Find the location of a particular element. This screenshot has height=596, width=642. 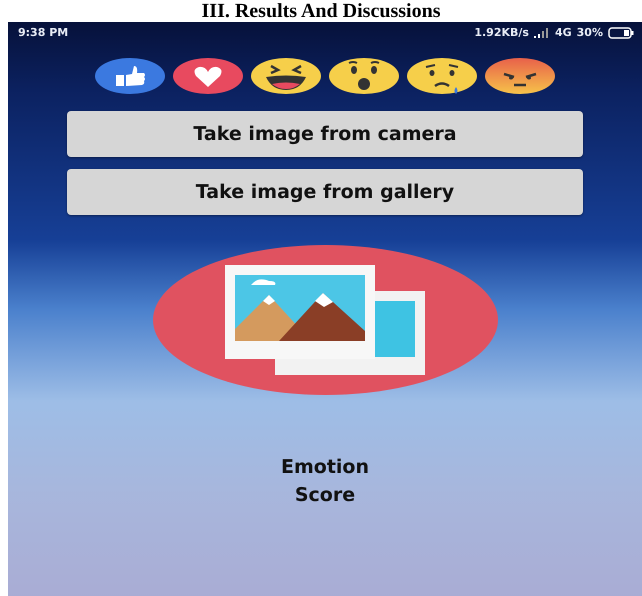

surprised-face-icon is located at coordinates (364, 76).